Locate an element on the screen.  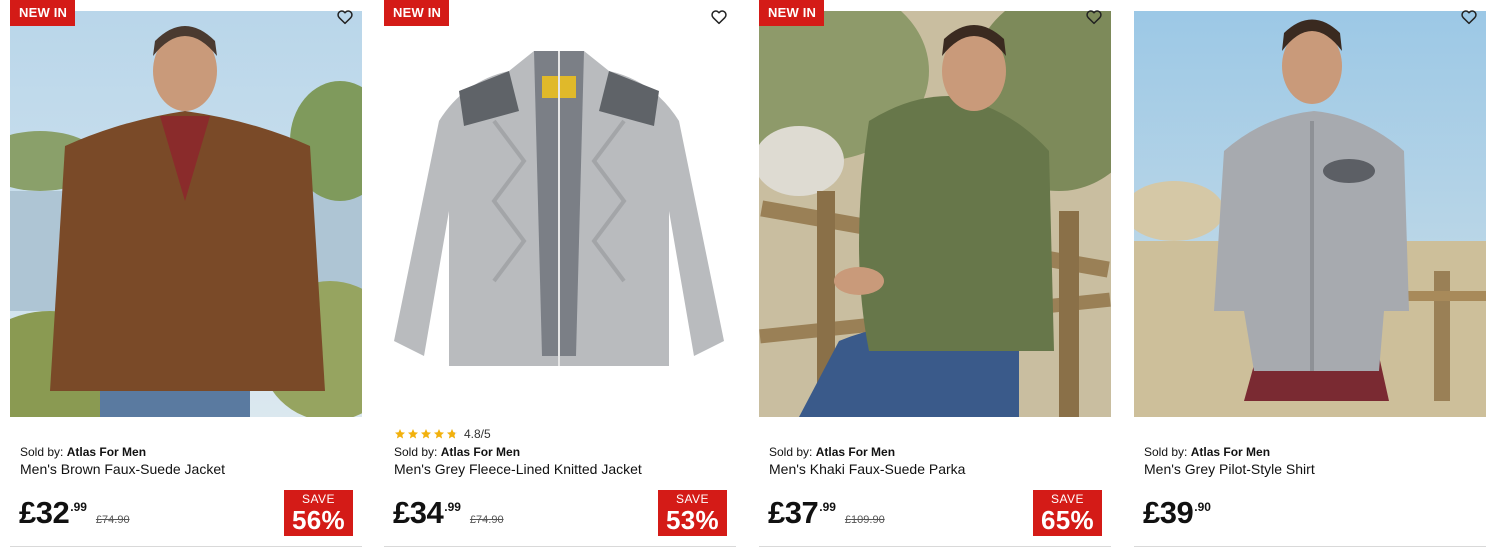
price-main: £37 is located at coordinates (793, 512).